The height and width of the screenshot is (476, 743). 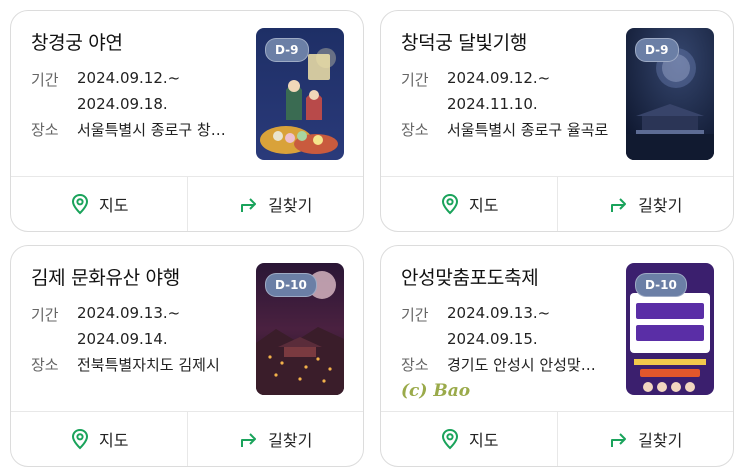 I want to click on date-end: 2024.09.14., so click(x=122, y=339).